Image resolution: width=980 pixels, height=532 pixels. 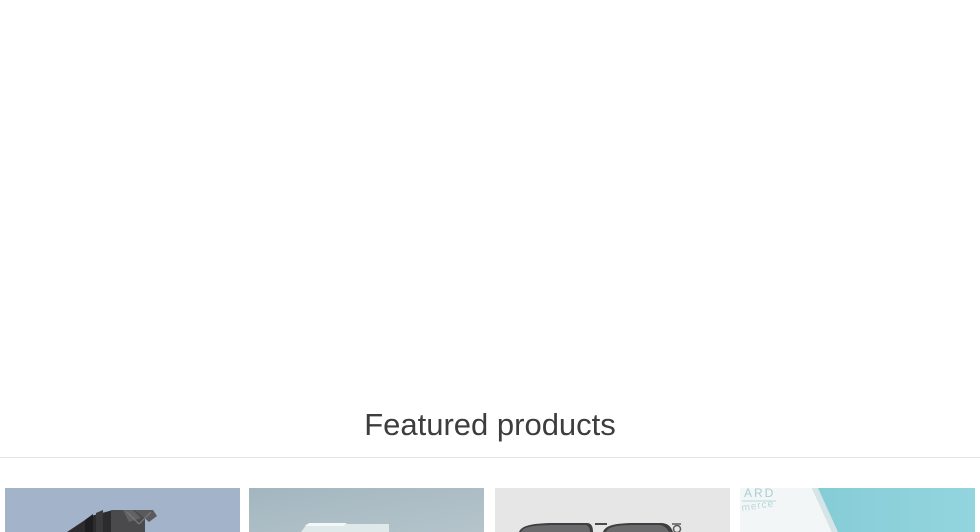 I want to click on gift-card-image: ARD merce, so click(x=857, y=510).